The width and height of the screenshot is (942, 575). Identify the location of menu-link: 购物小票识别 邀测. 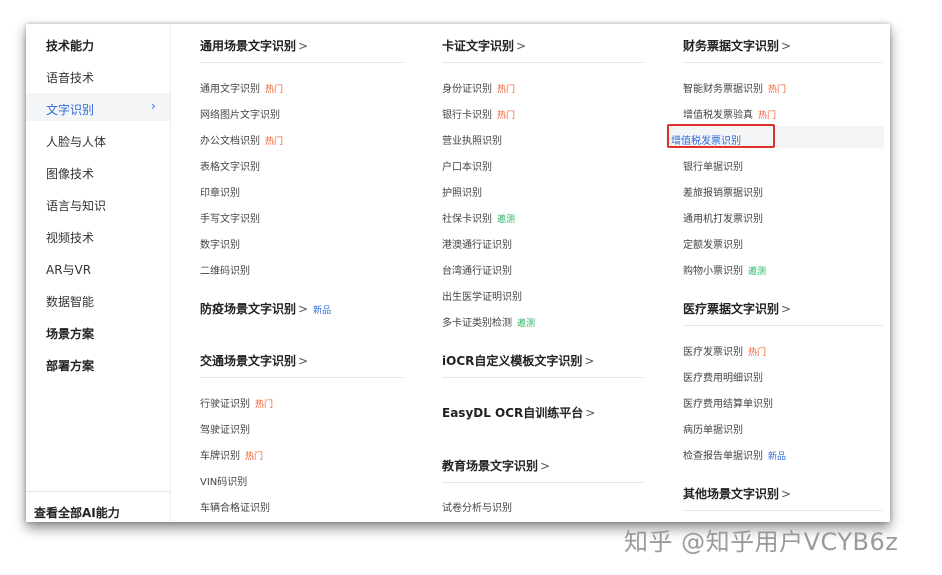
(724, 269).